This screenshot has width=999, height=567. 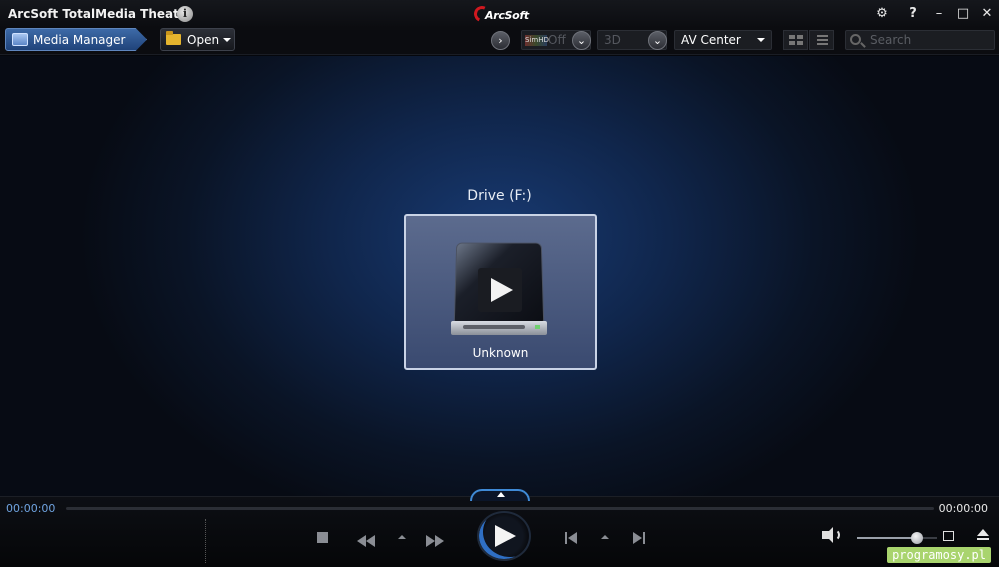 What do you see at coordinates (821, 40) in the screenshot?
I see `list-view-button` at bounding box center [821, 40].